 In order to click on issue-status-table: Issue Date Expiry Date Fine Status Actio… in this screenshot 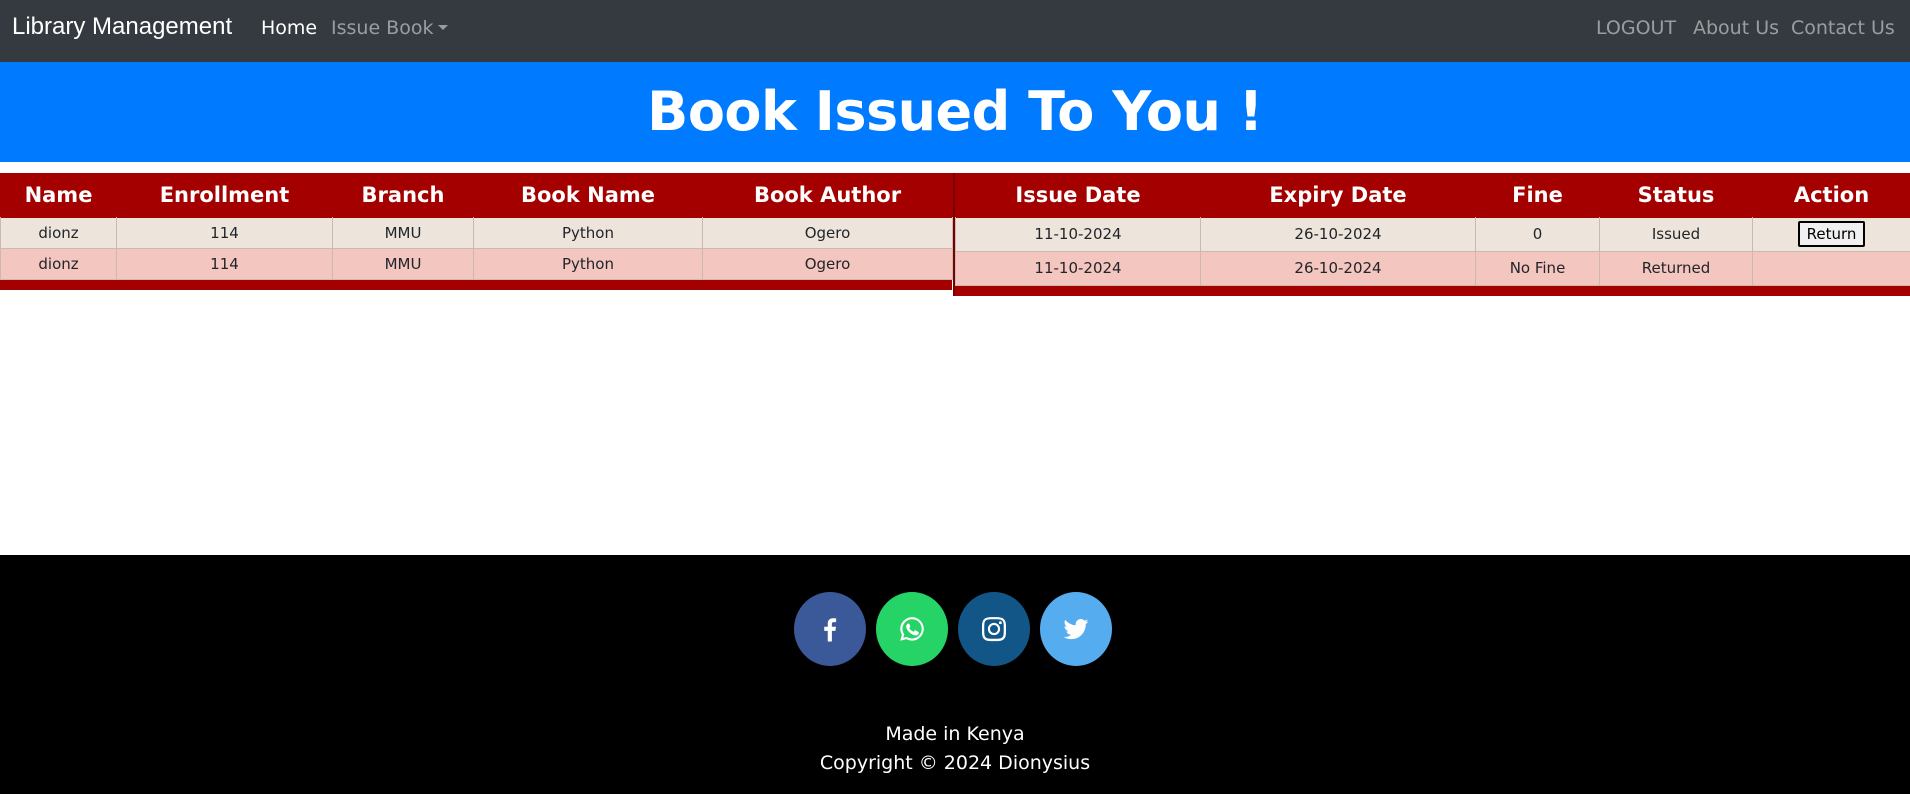, I will do `click(1431, 234)`.